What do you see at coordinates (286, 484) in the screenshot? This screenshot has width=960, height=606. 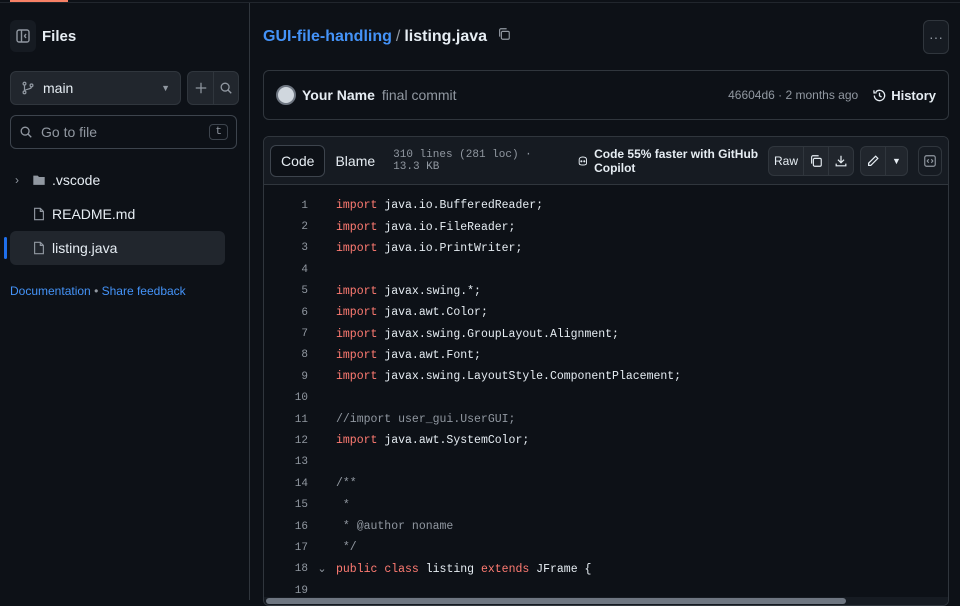 I see `line-number: 14` at bounding box center [286, 484].